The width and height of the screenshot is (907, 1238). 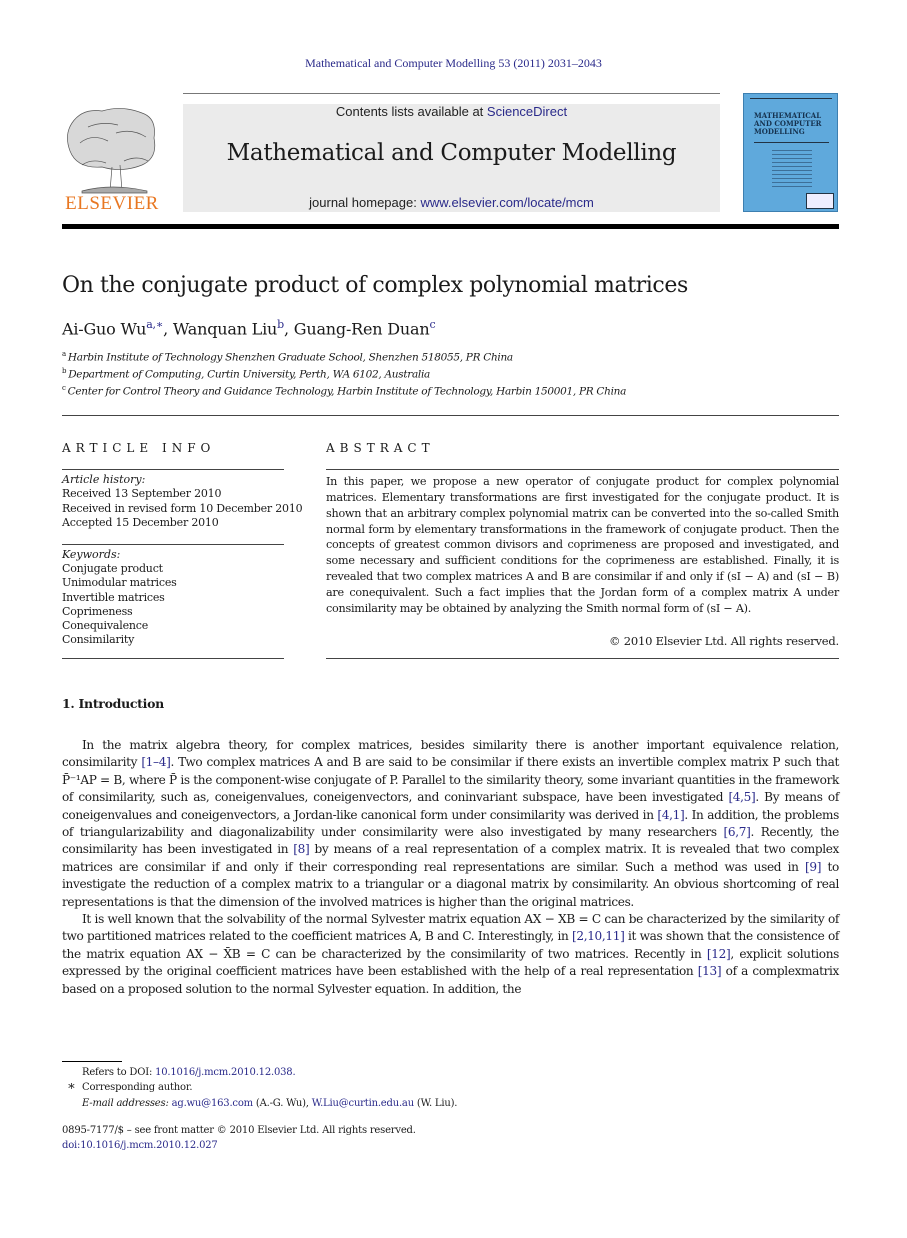 I want to click on masthead-thick-rule, so click(x=450, y=226).